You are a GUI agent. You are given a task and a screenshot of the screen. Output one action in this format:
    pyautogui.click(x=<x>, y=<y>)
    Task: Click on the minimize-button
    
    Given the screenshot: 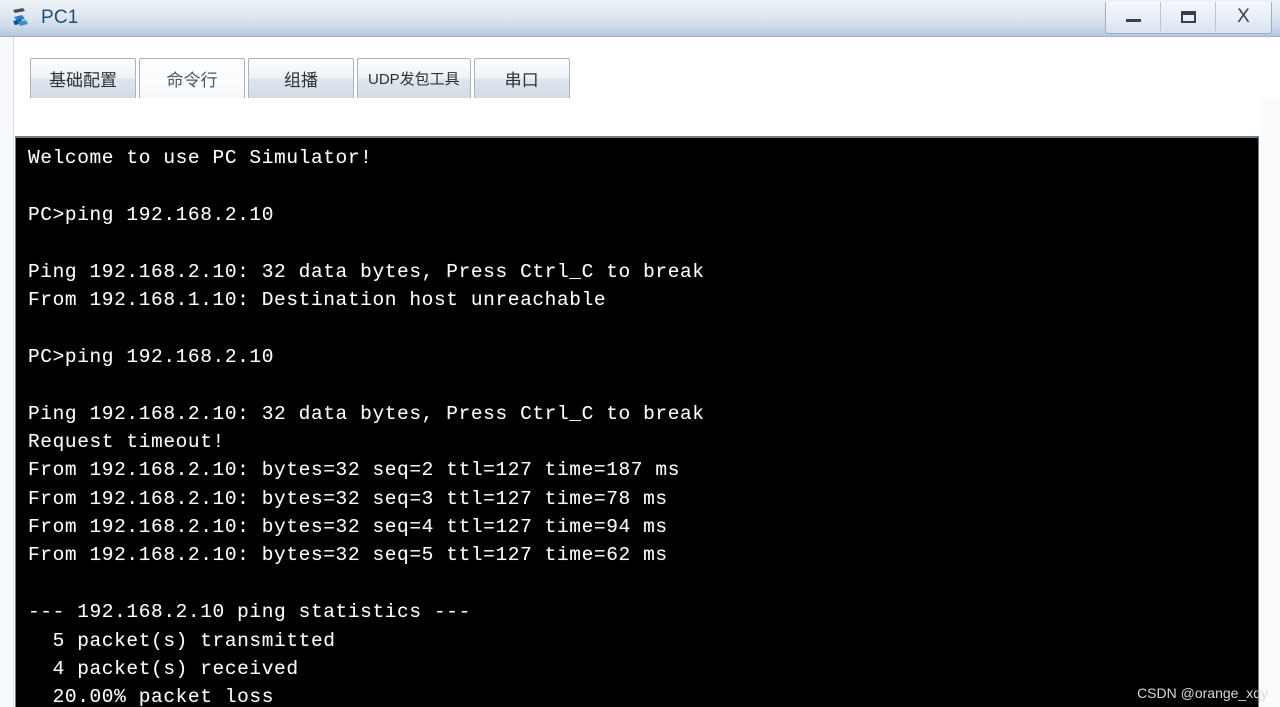 What is the action you would take?
    pyautogui.click(x=1133, y=16)
    